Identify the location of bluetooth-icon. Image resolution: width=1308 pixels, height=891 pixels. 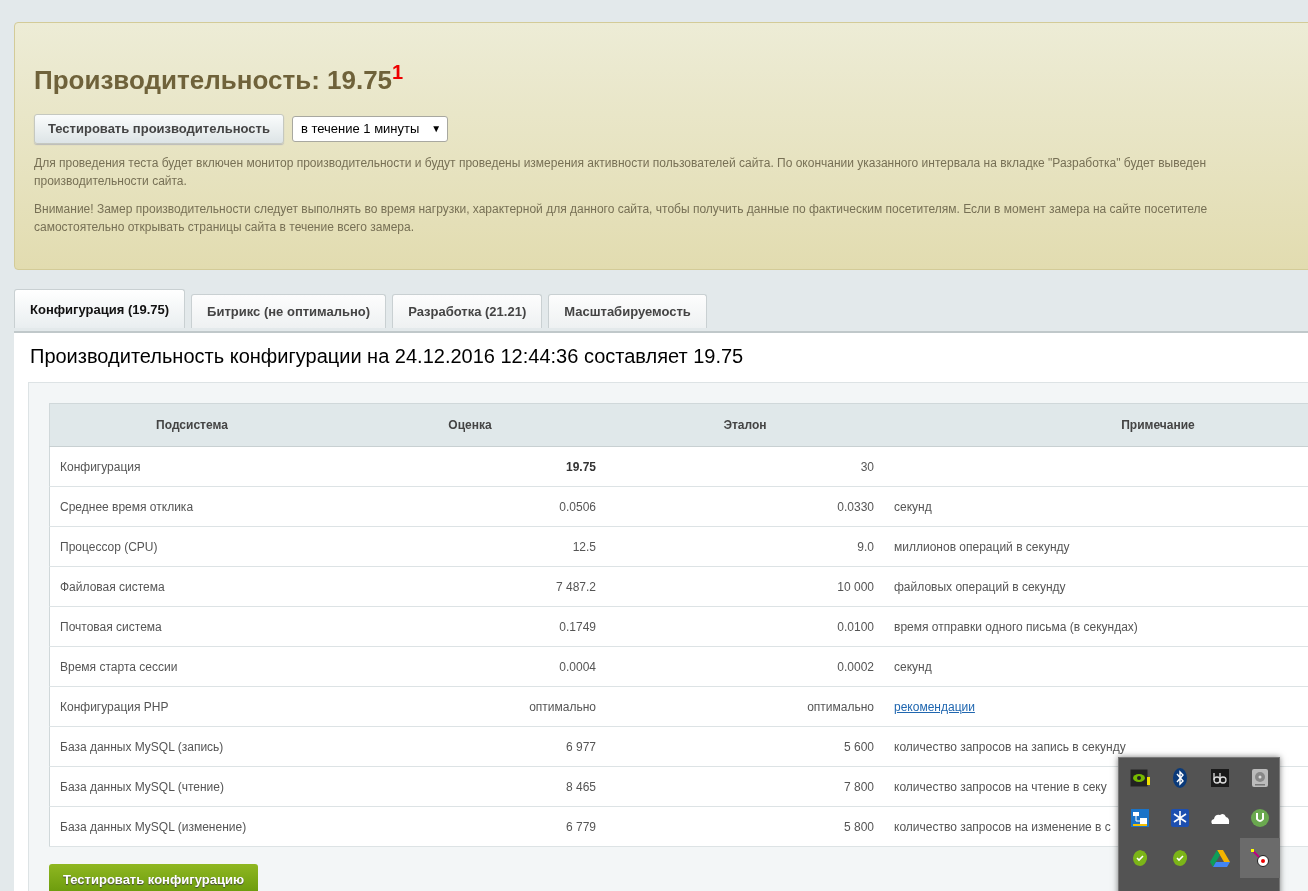
(1180, 778).